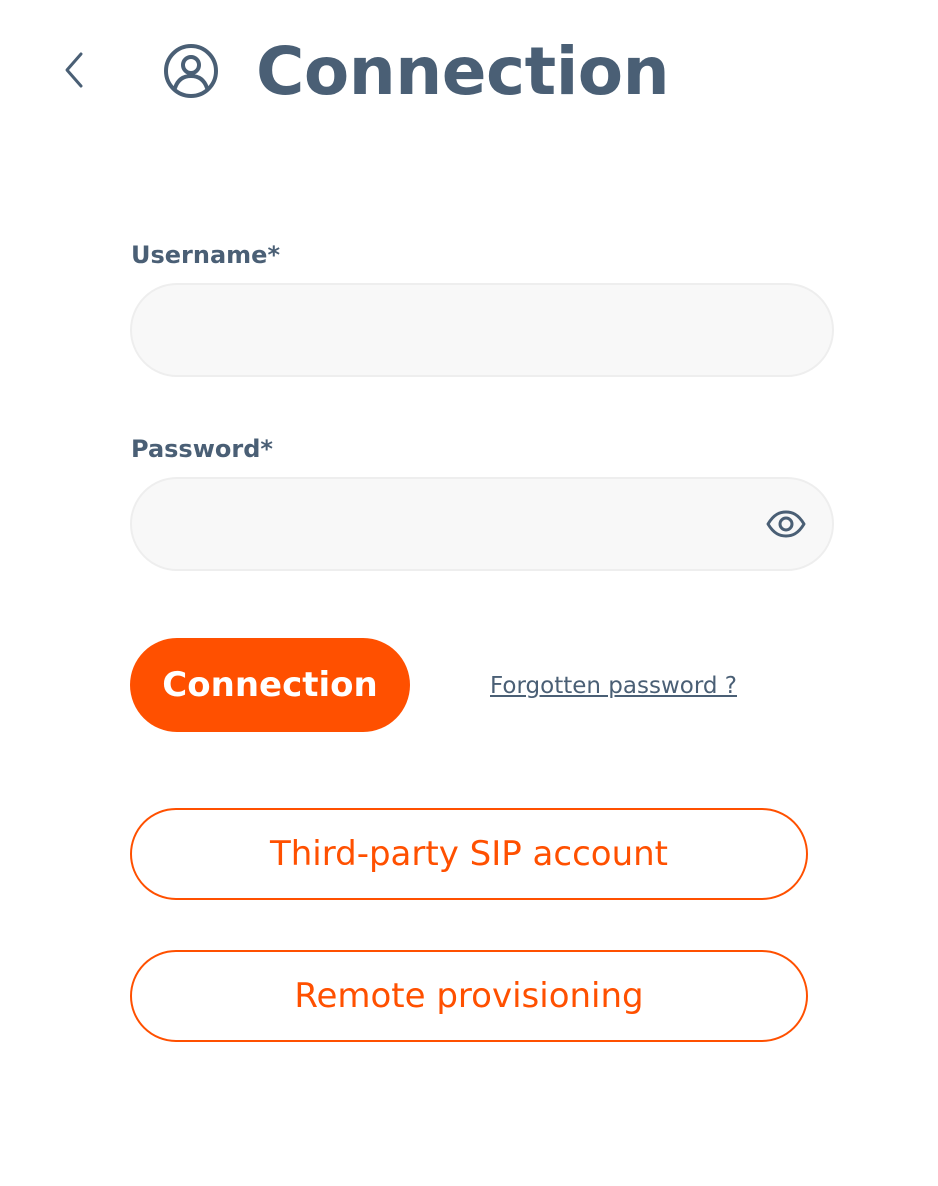 This screenshot has width=938, height=1186. Describe the element at coordinates (206, 255) in the screenshot. I see `username-label: Username*` at that location.